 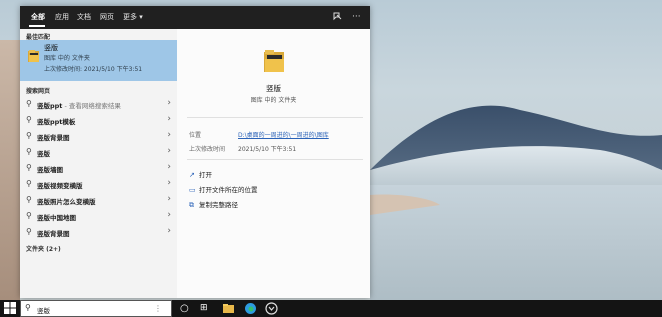 I want to click on tab-web: 网页, so click(x=107, y=17).